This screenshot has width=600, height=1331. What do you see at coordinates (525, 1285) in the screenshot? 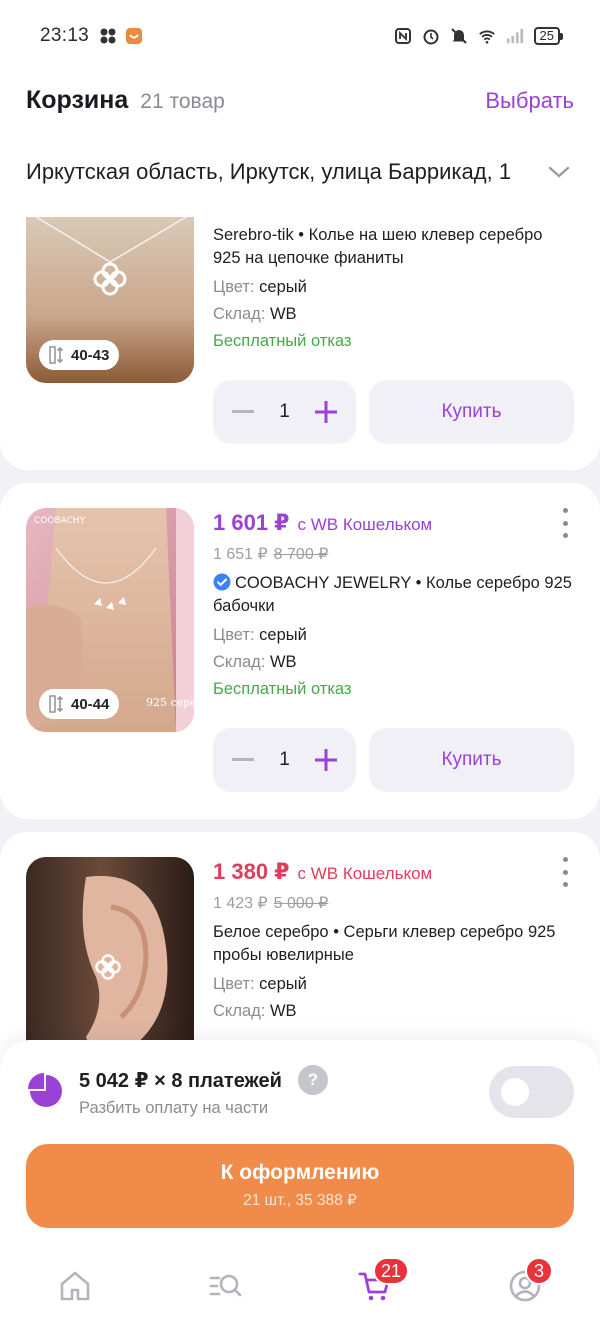
I see `tab-profile: 3` at bounding box center [525, 1285].